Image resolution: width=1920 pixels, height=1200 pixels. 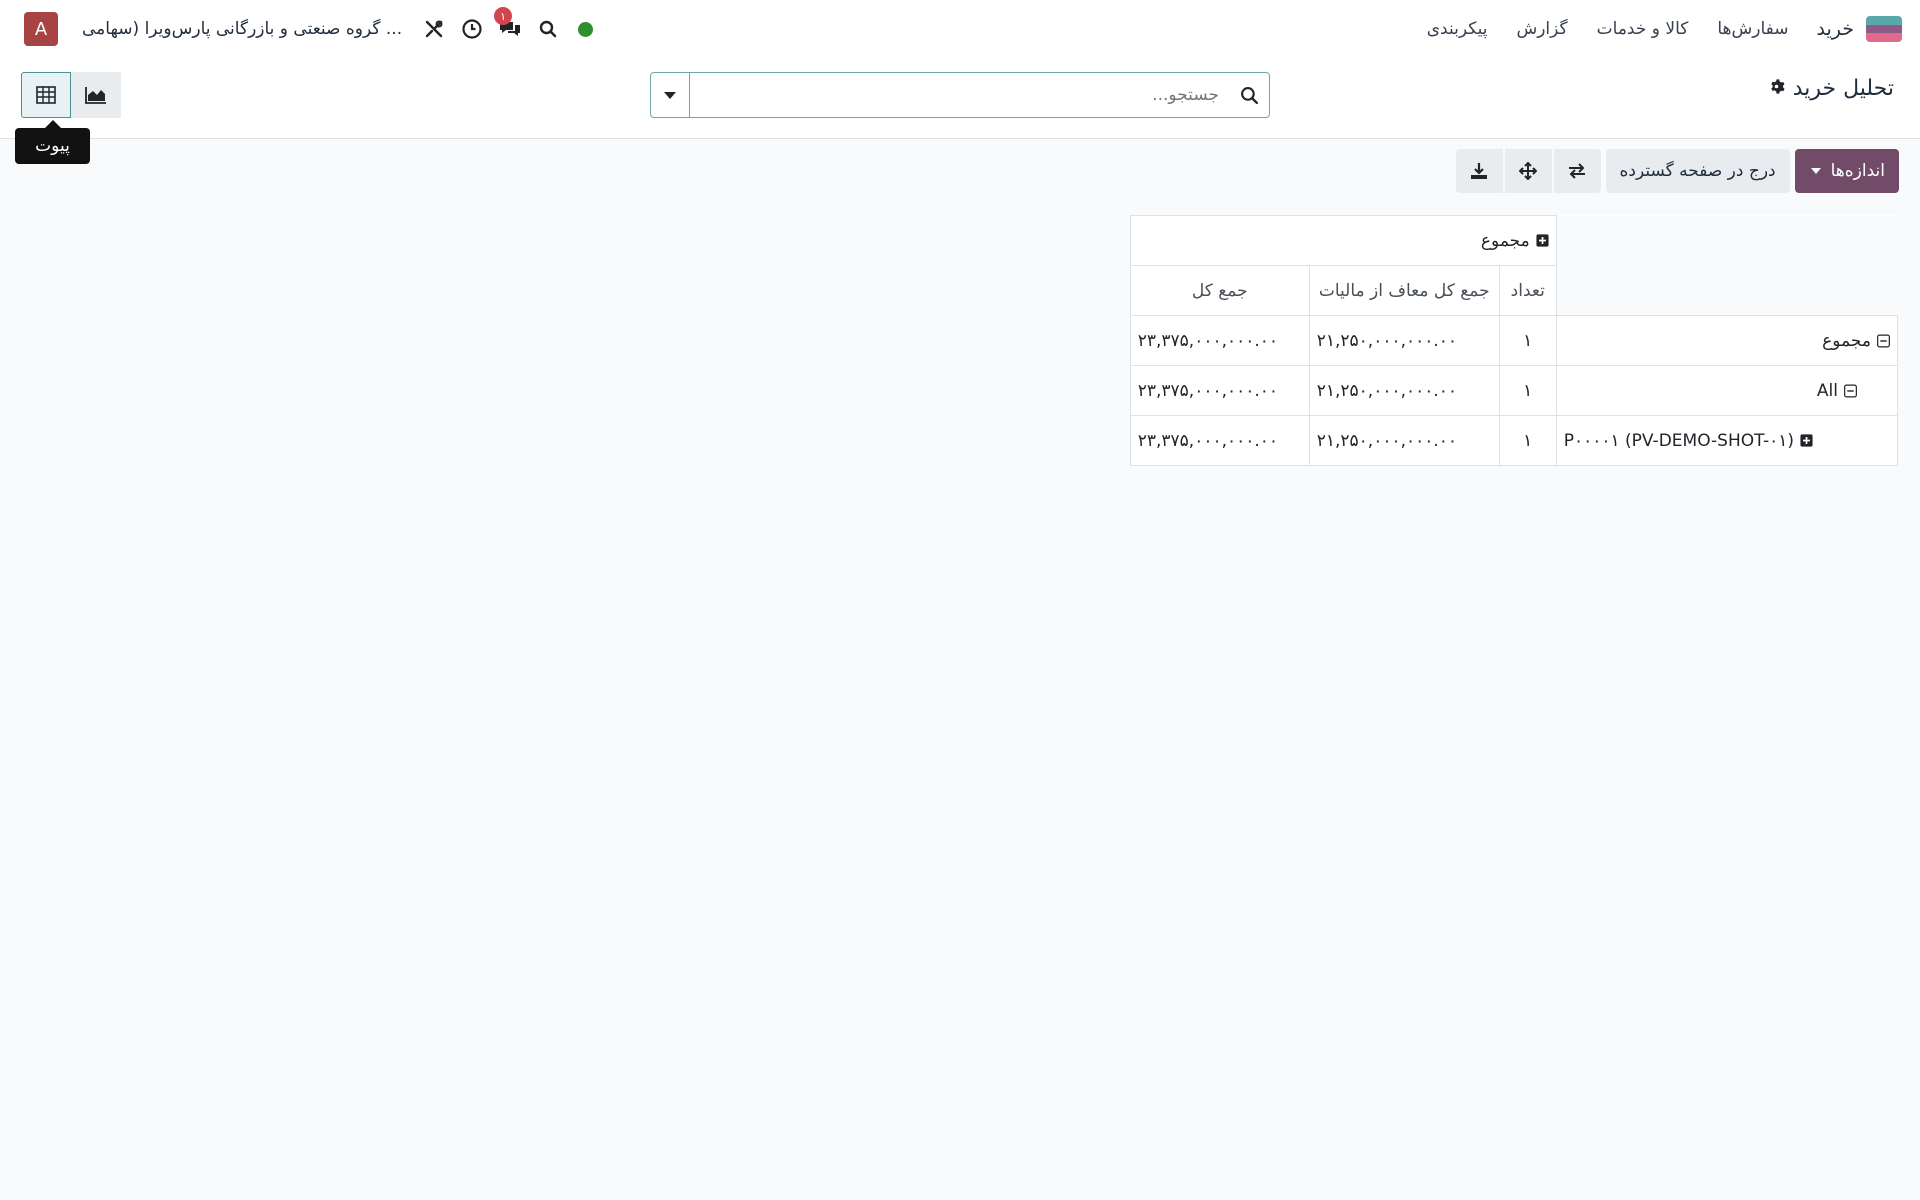 I want to click on activity-clock-icon, so click(x=472, y=29).